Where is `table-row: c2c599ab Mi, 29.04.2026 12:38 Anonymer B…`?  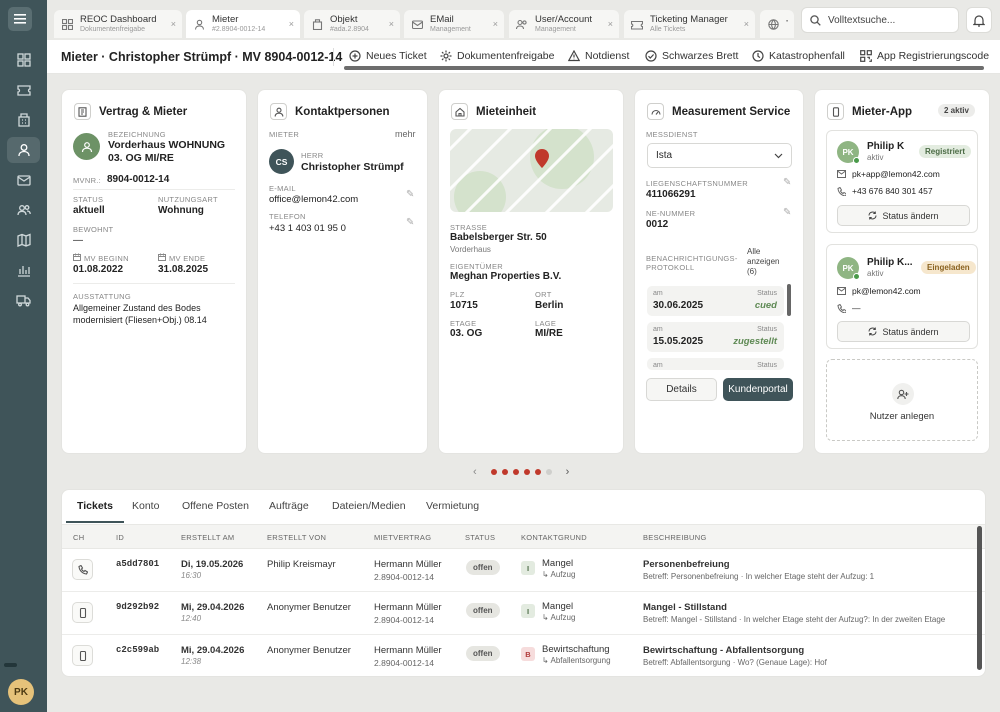 table-row: c2c599ab Mi, 29.04.2026 12:38 Anonymer B… is located at coordinates (523, 655).